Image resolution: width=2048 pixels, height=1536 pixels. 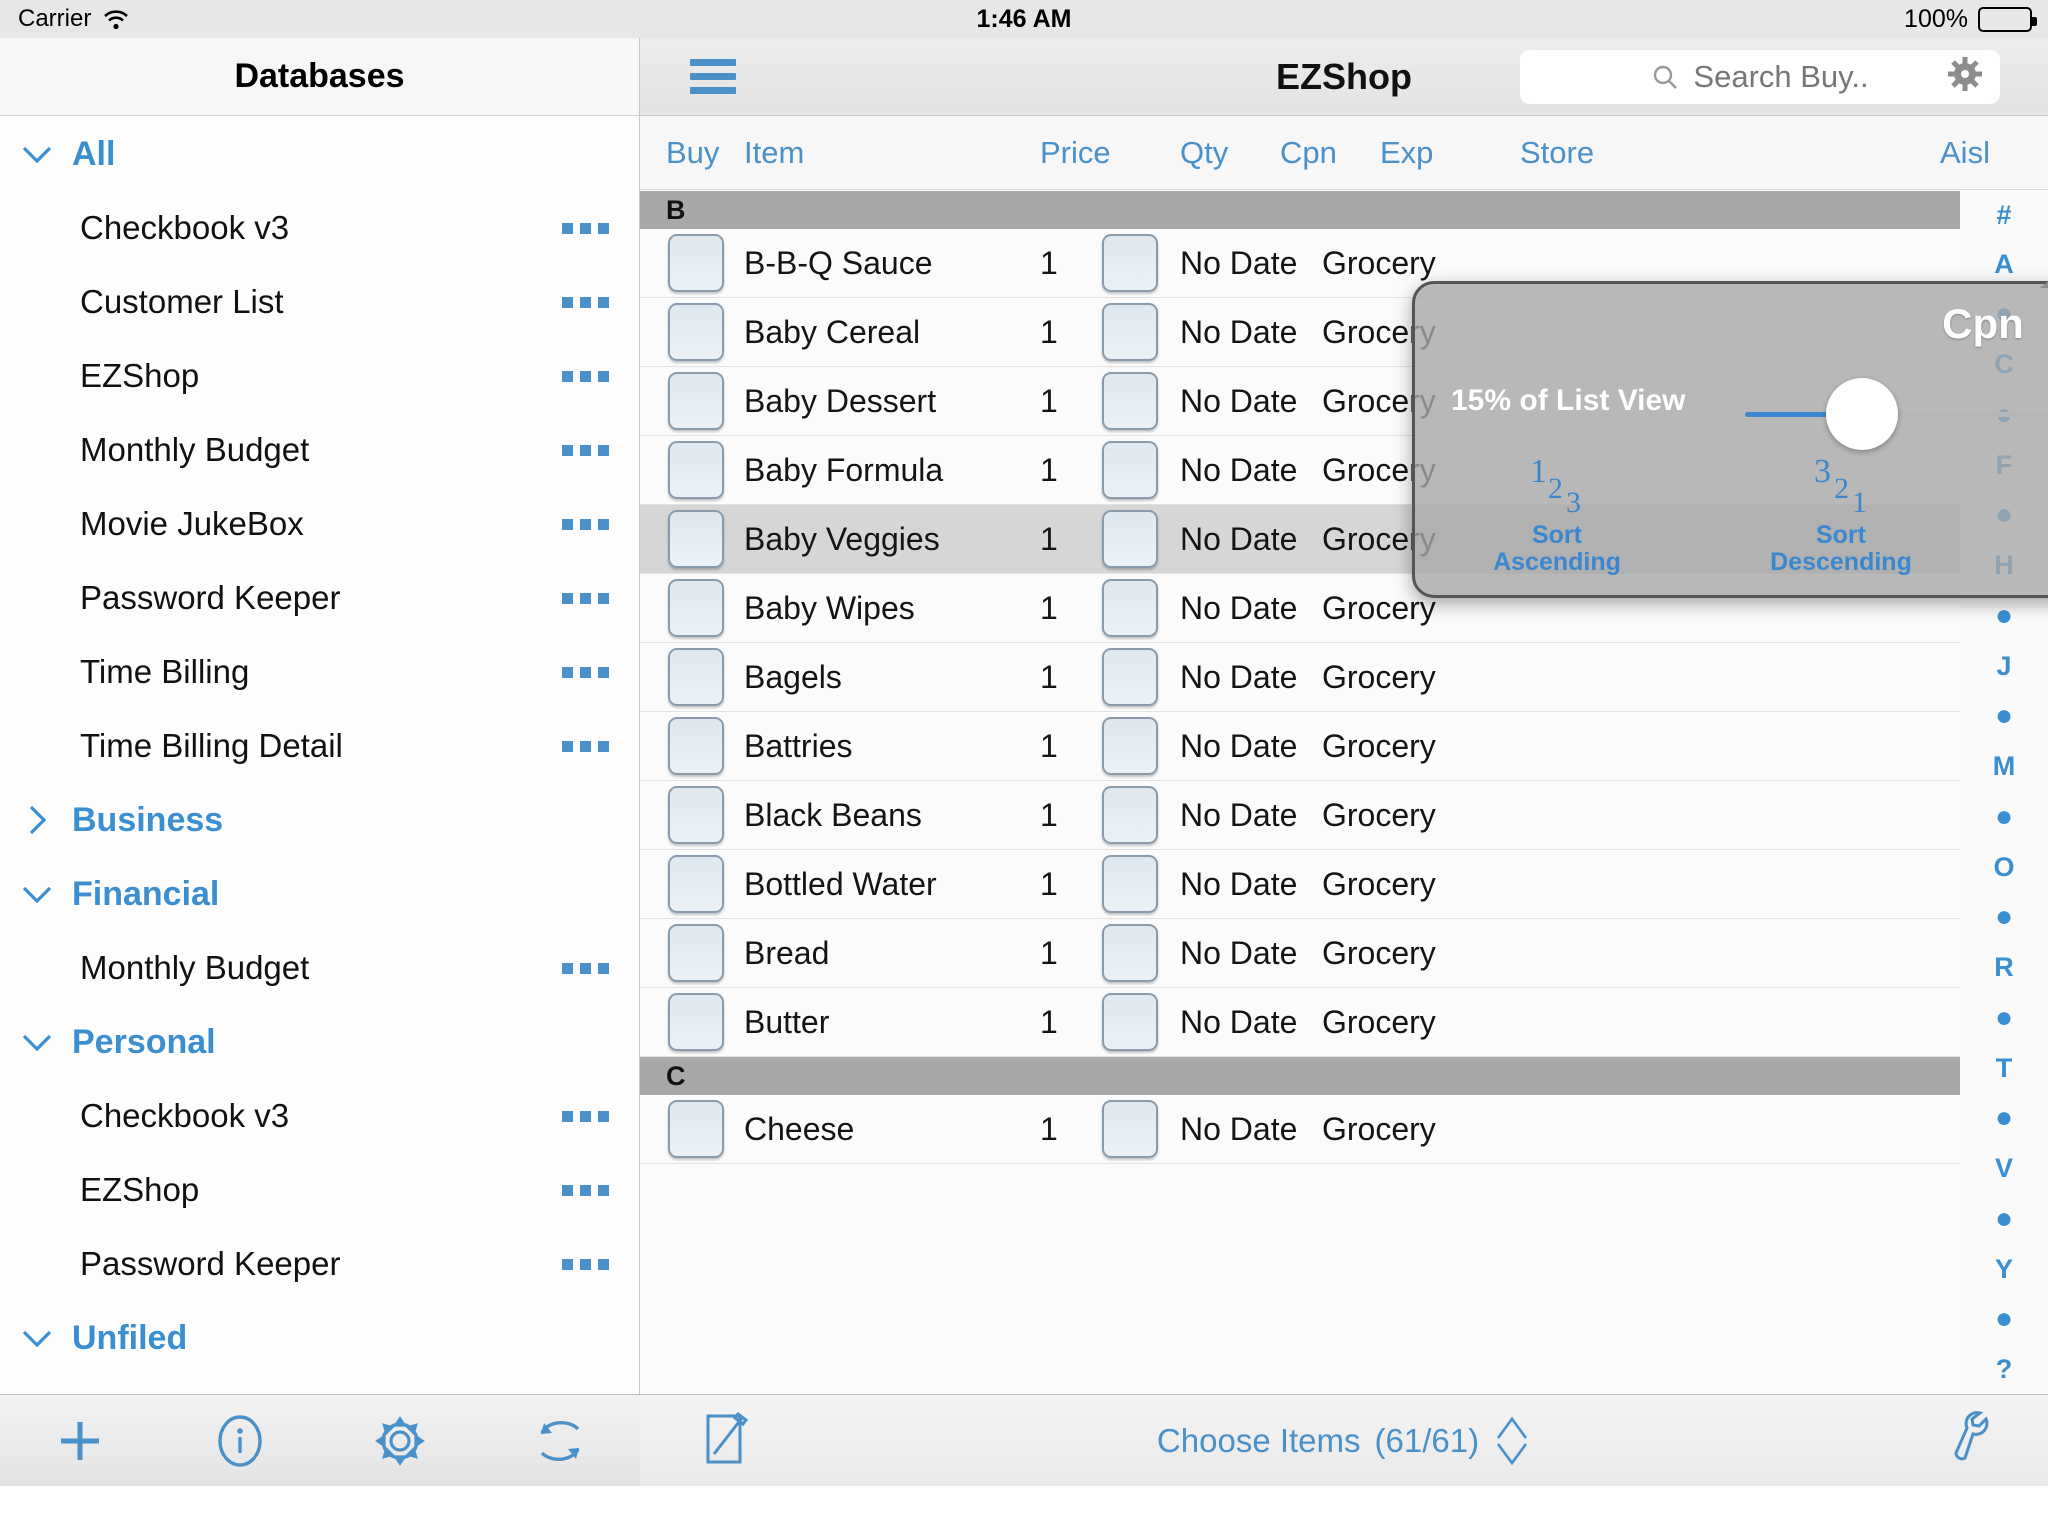 I want to click on column-header-aisl: Aisl, so click(x=1965, y=153).